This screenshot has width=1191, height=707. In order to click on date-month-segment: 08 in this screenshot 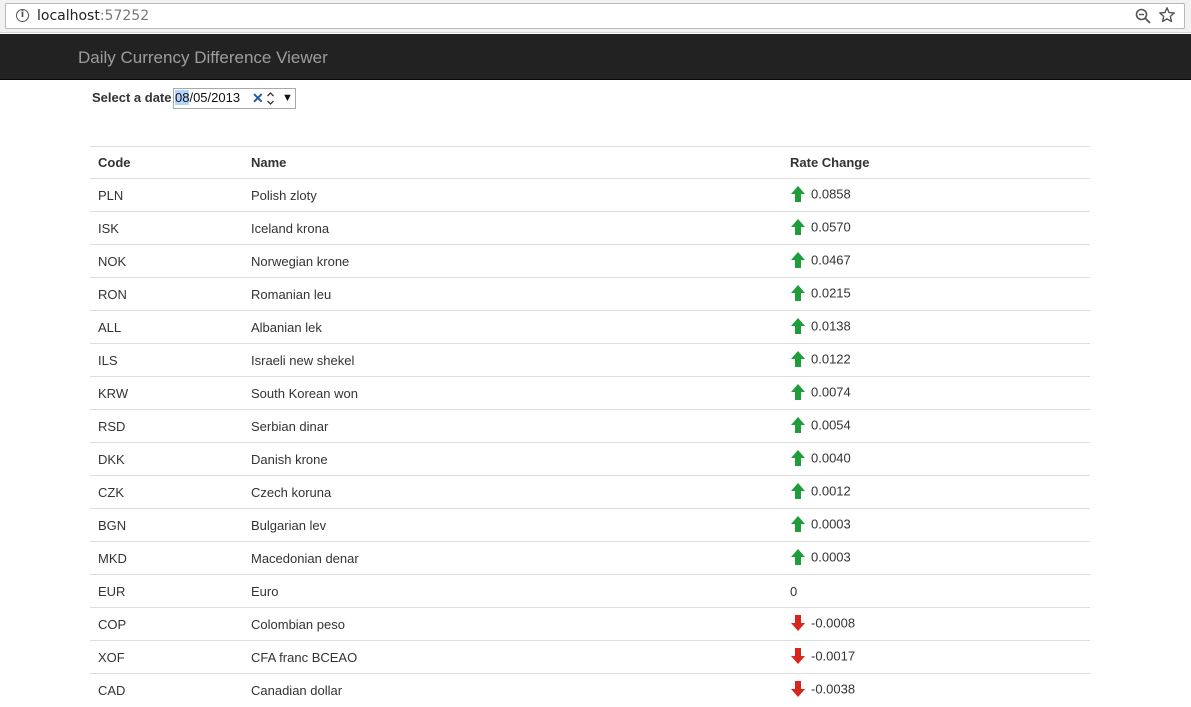, I will do `click(182, 97)`.